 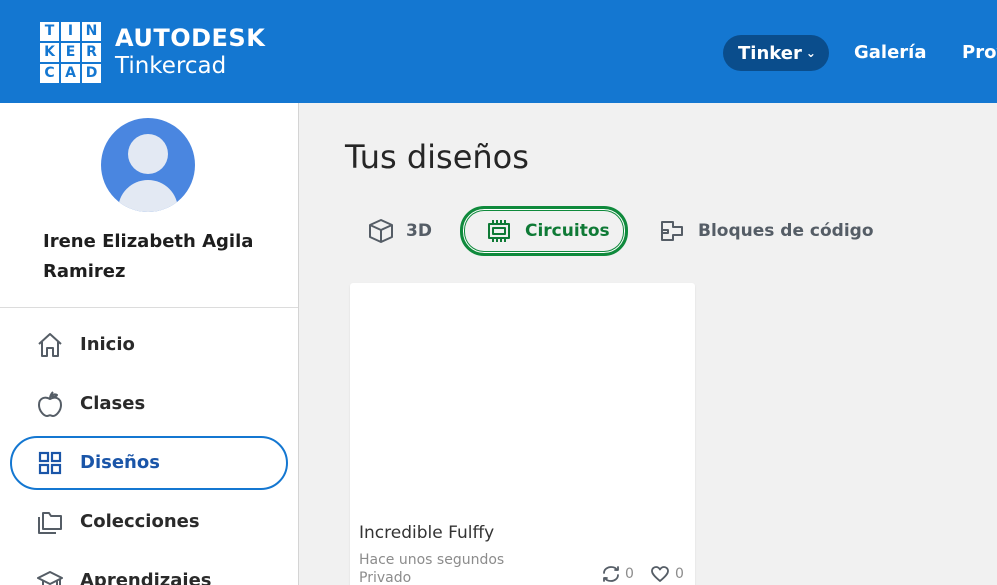 What do you see at coordinates (890, 53) in the screenshot?
I see `nav-galeria: Galería` at bounding box center [890, 53].